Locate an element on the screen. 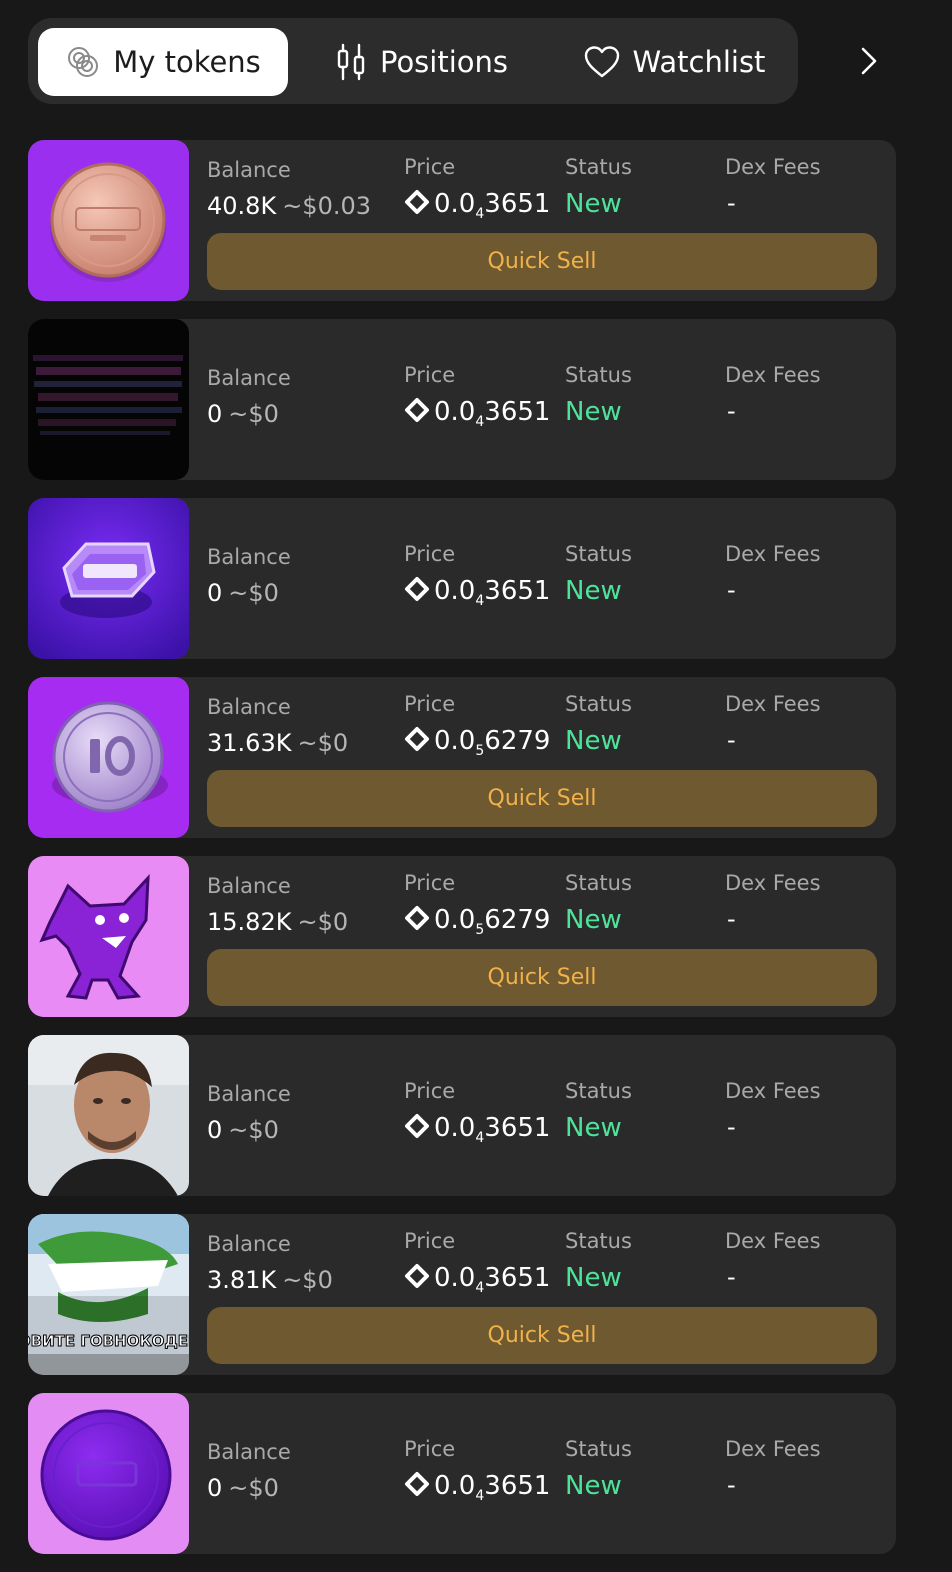 The height and width of the screenshot is (1572, 952). tab-my-tokens: My tokens is located at coordinates (163, 62).